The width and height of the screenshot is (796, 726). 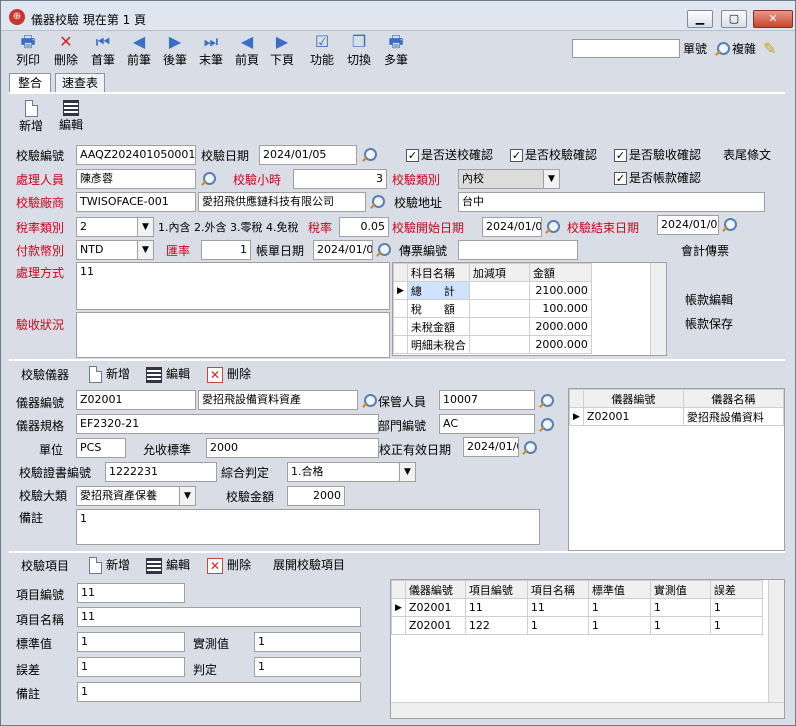 I want to click on instrument-code-field: Z02001, so click(x=136, y=400).